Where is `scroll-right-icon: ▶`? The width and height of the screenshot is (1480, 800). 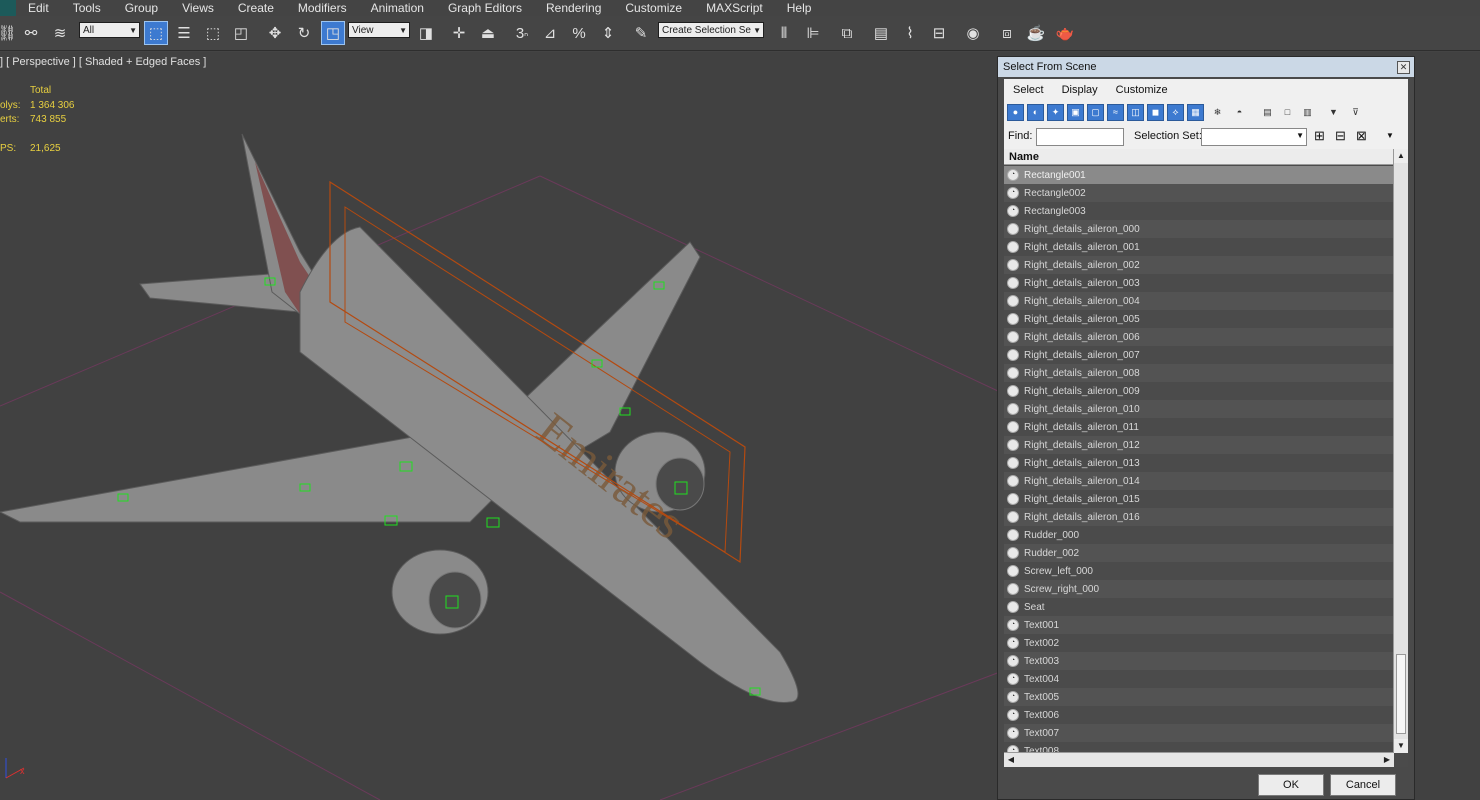
scroll-right-icon: ▶ is located at coordinates (1387, 760).